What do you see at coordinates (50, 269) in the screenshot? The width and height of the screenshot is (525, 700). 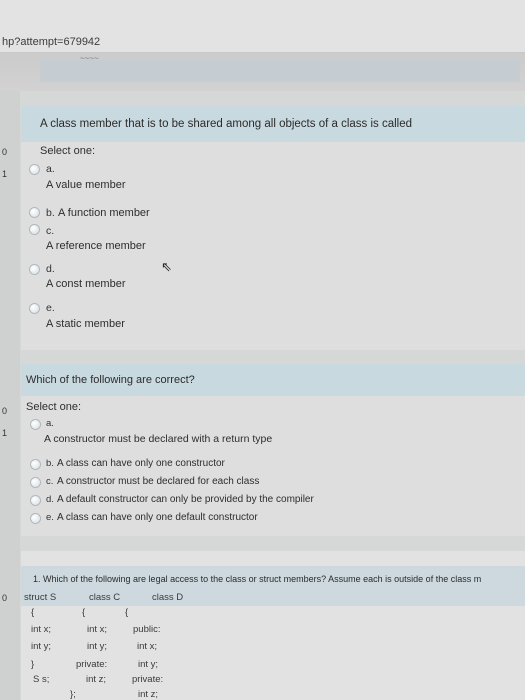 I see `q1-option-d-letter: d.` at bounding box center [50, 269].